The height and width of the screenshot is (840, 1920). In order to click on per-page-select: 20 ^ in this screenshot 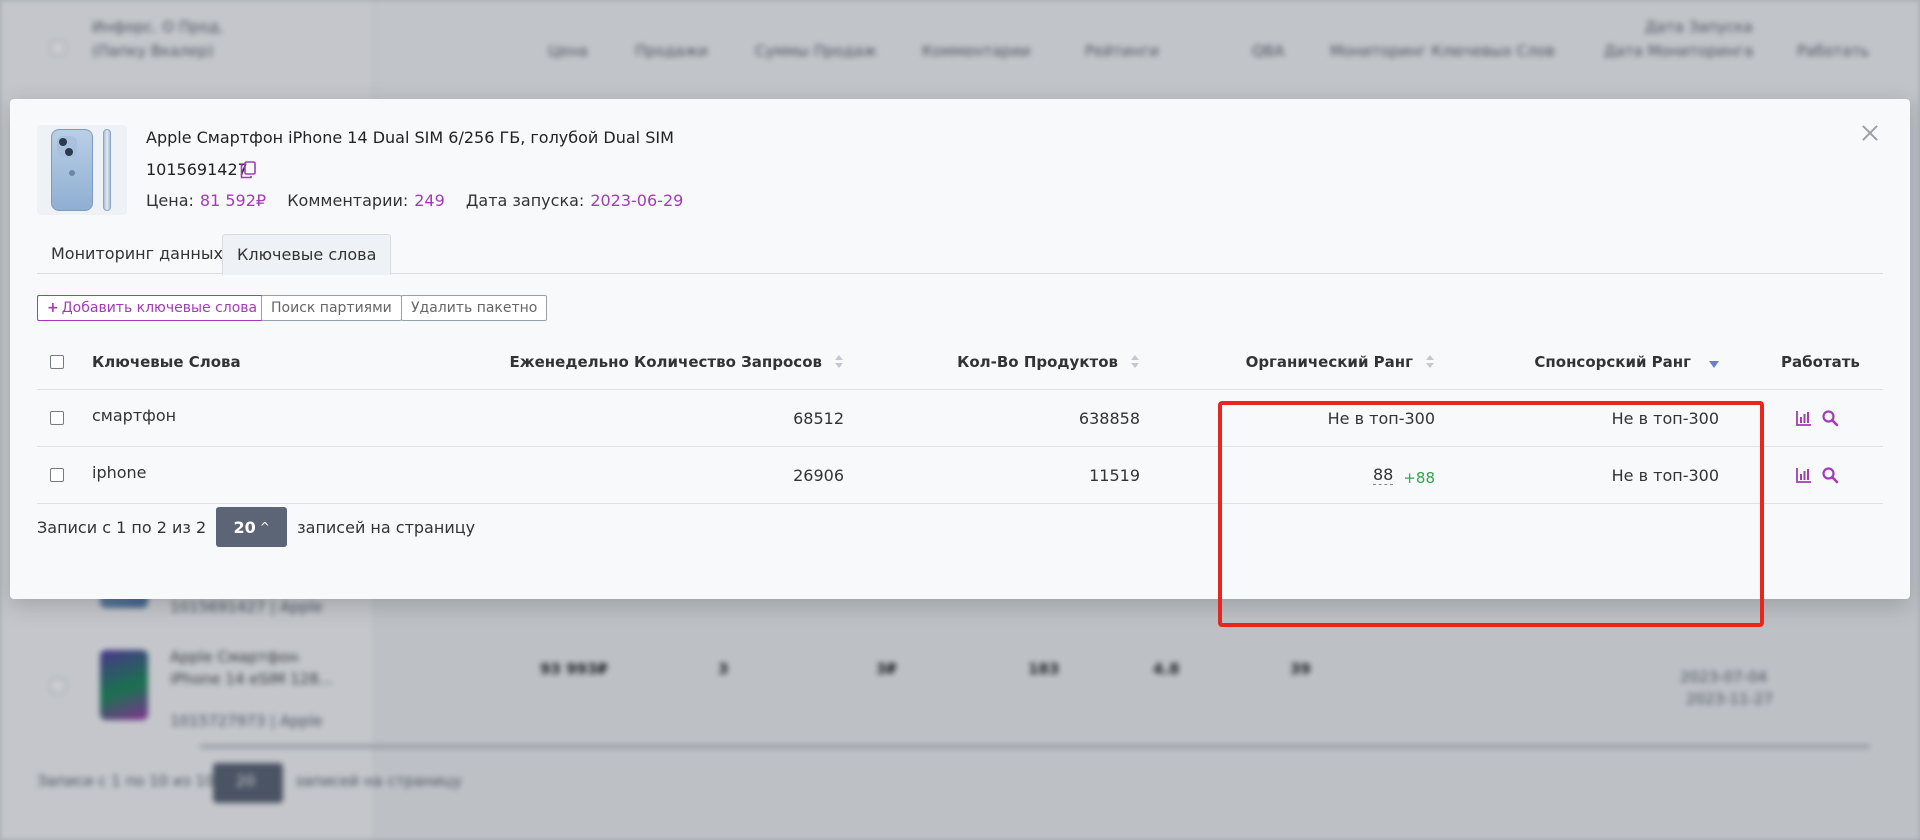, I will do `click(252, 527)`.